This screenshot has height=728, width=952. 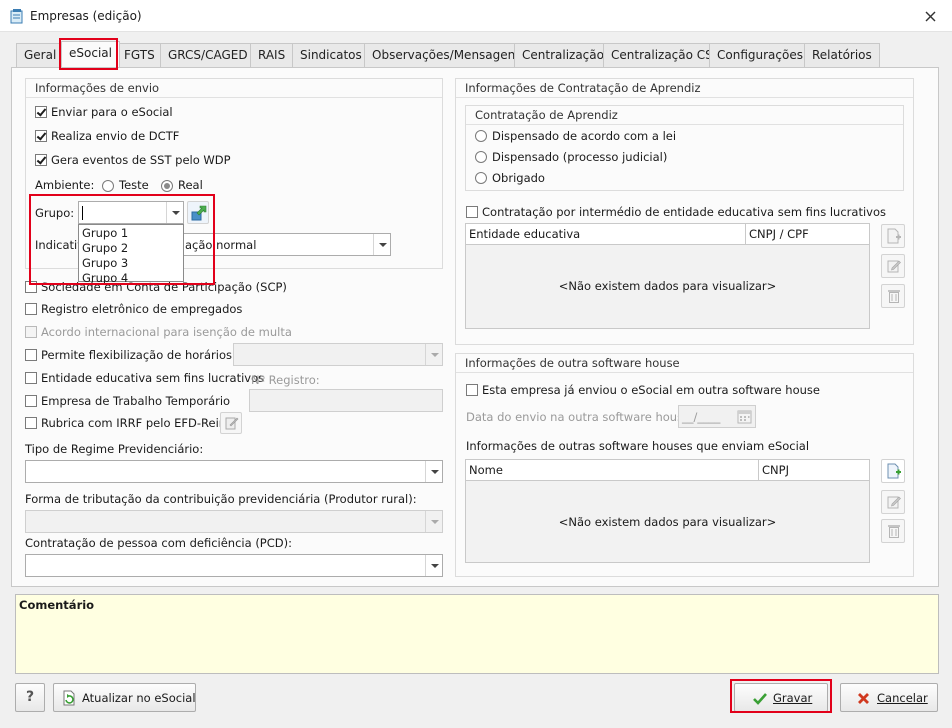 What do you see at coordinates (57, 605) in the screenshot?
I see `comment-label: Comentário` at bounding box center [57, 605].